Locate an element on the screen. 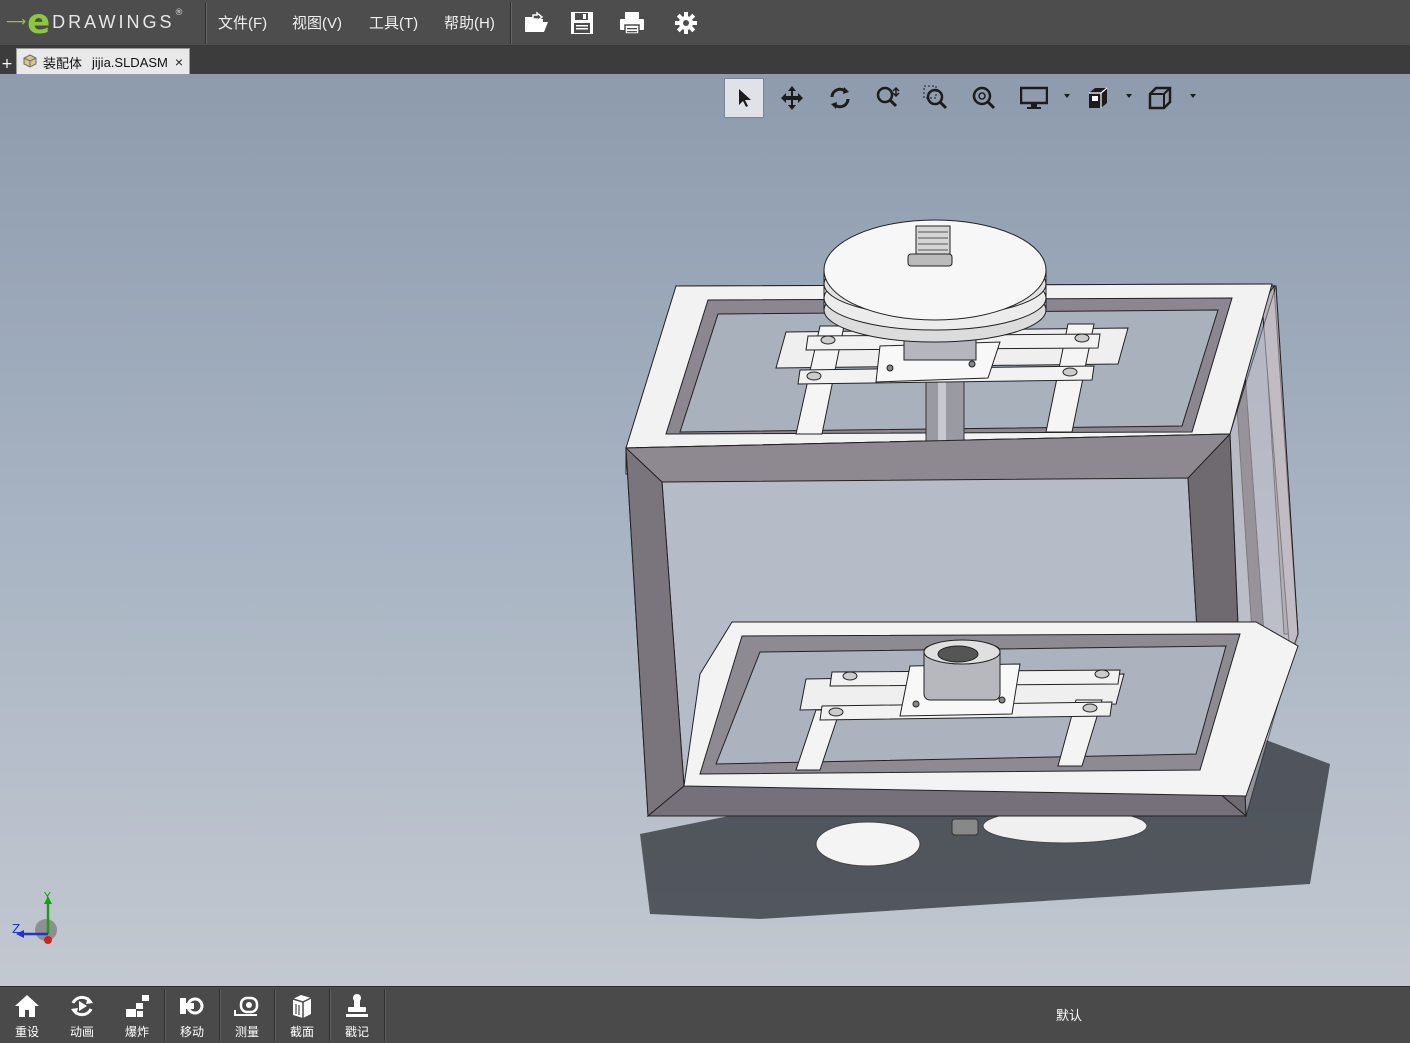  home-icon is located at coordinates (27, 1006).